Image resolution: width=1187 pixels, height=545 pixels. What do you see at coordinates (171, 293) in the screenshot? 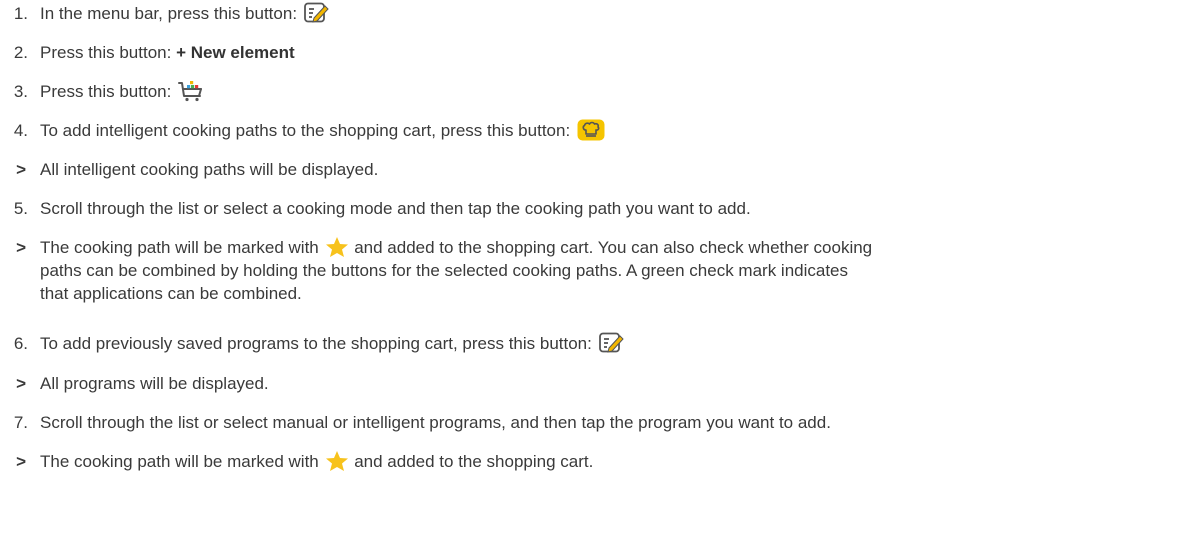
I see `result-text-part: that applications can be combined.` at bounding box center [171, 293].